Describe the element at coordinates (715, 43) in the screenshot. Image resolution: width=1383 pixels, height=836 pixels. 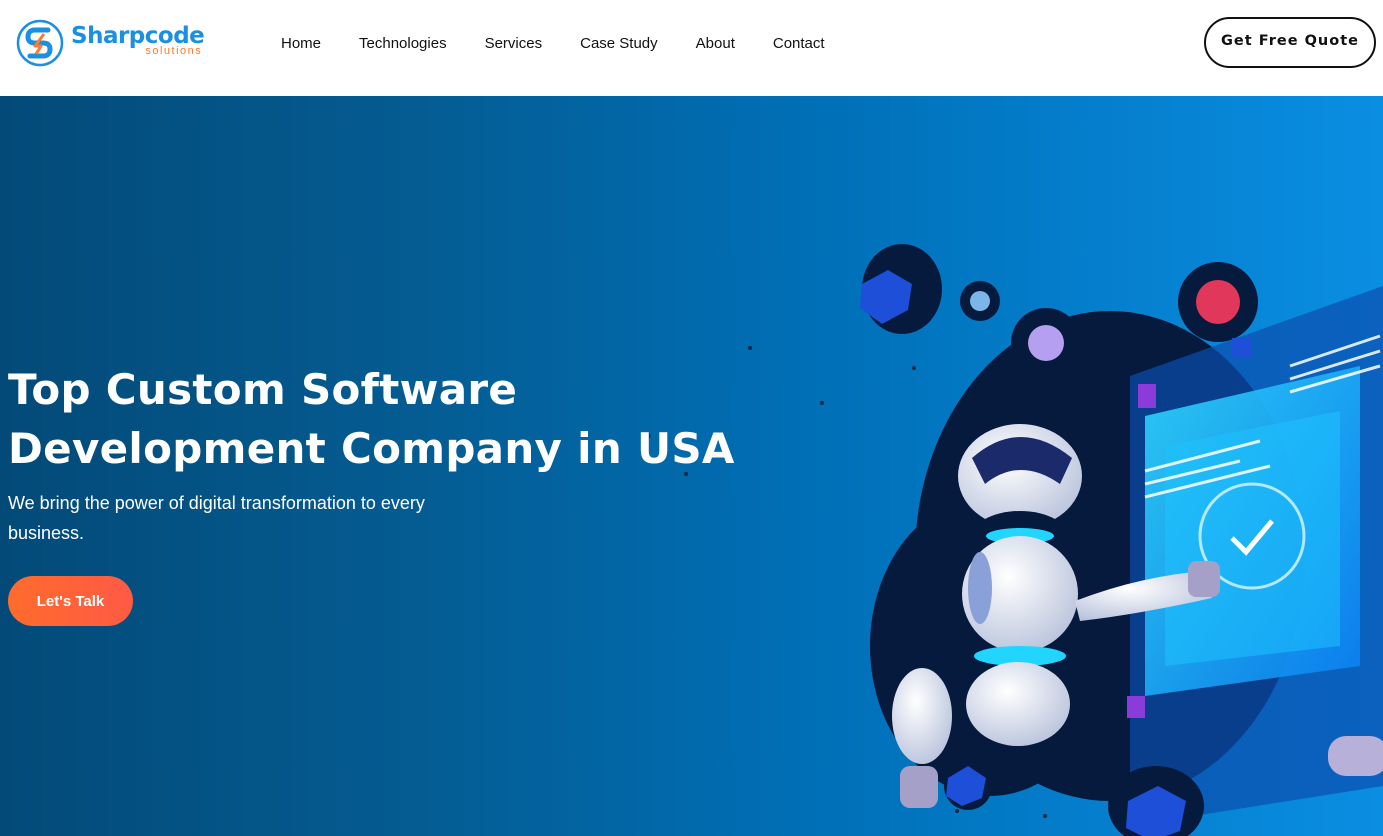
I see `nav-about: About` at that location.